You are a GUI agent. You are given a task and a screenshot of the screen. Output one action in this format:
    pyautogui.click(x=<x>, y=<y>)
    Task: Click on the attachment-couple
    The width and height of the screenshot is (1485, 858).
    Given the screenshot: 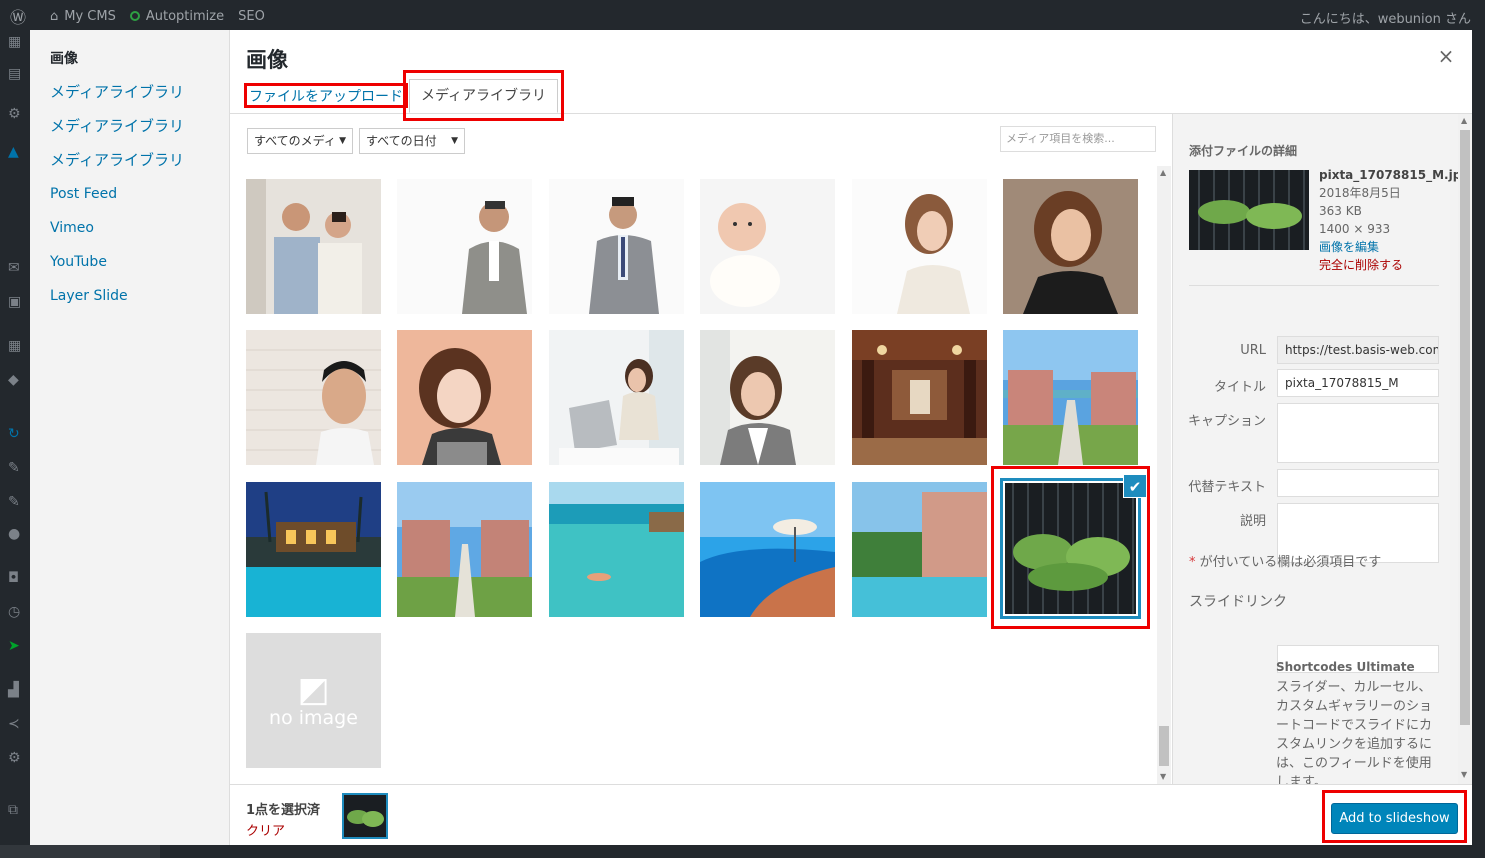 What is the action you would take?
    pyautogui.click(x=313, y=246)
    